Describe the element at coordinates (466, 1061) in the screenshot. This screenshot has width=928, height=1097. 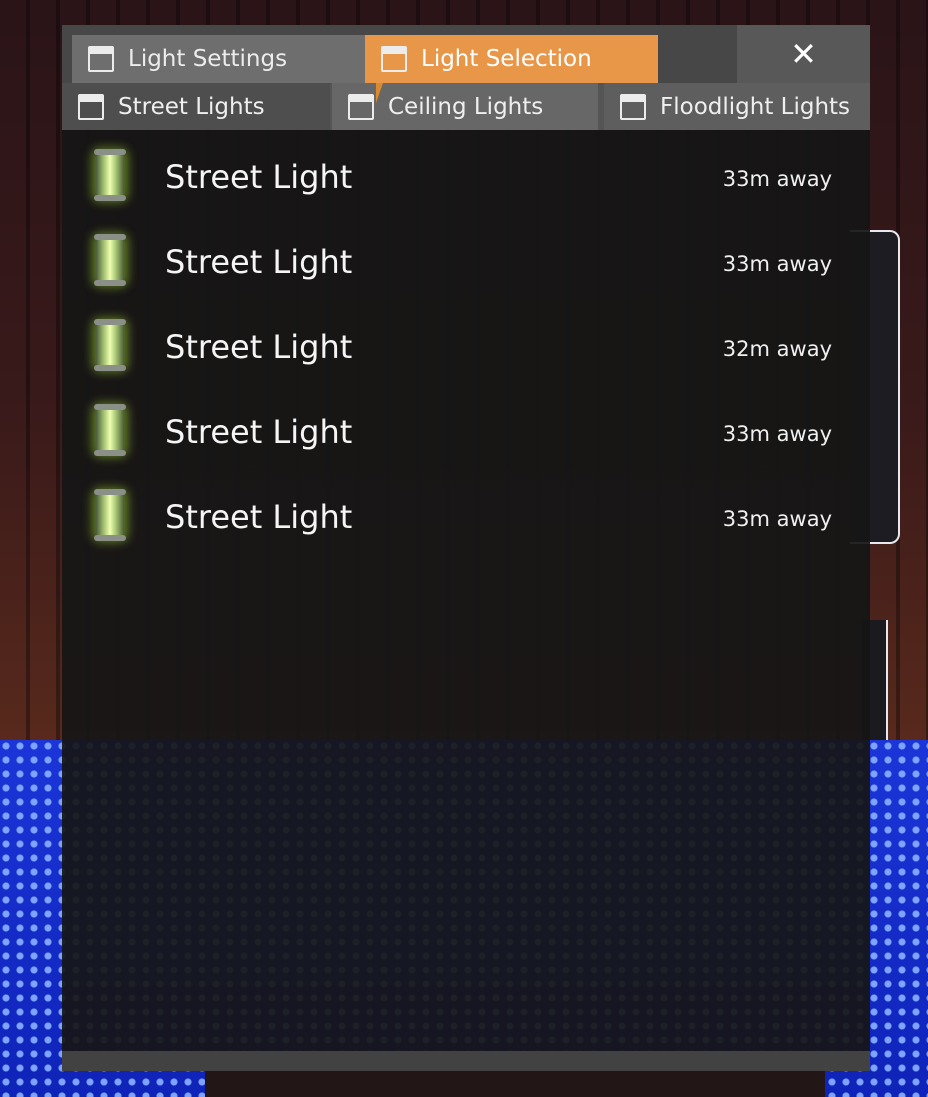
I see `horizontal-scrollbar` at that location.